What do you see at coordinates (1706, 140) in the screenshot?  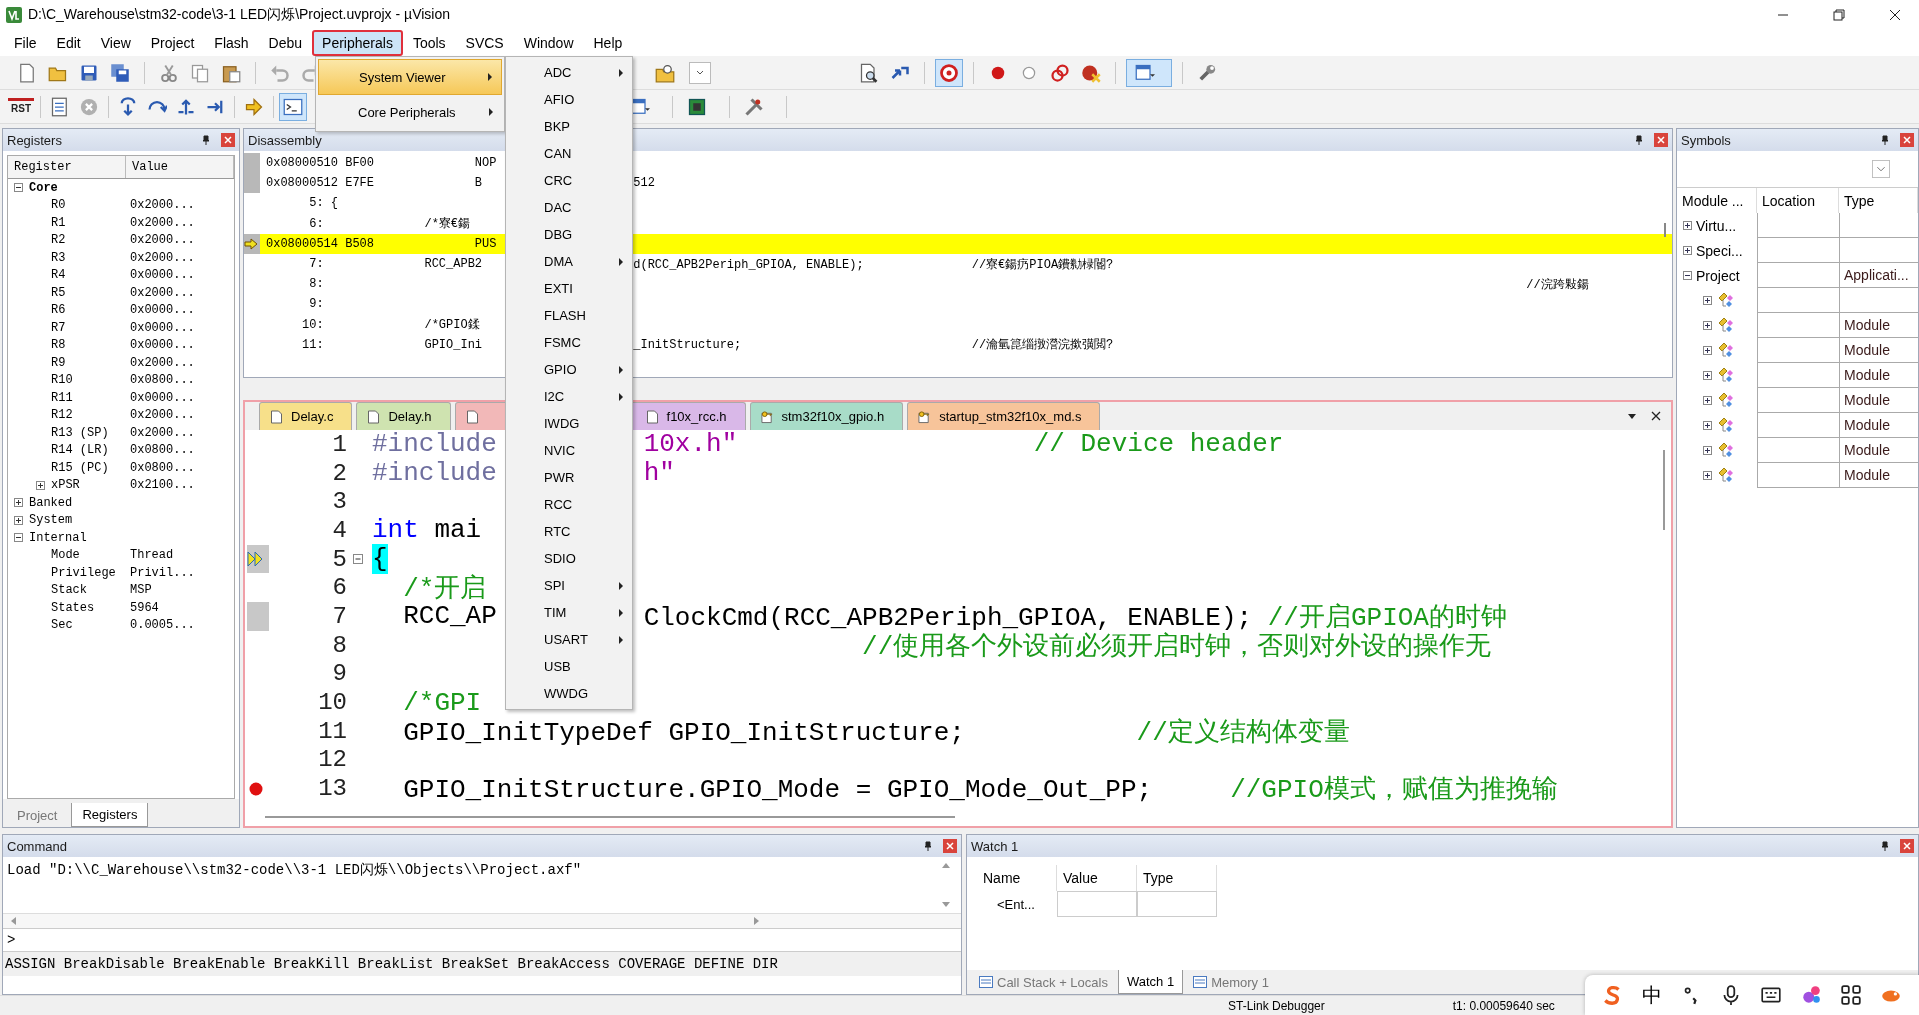 I see `panel-title: Symbols` at bounding box center [1706, 140].